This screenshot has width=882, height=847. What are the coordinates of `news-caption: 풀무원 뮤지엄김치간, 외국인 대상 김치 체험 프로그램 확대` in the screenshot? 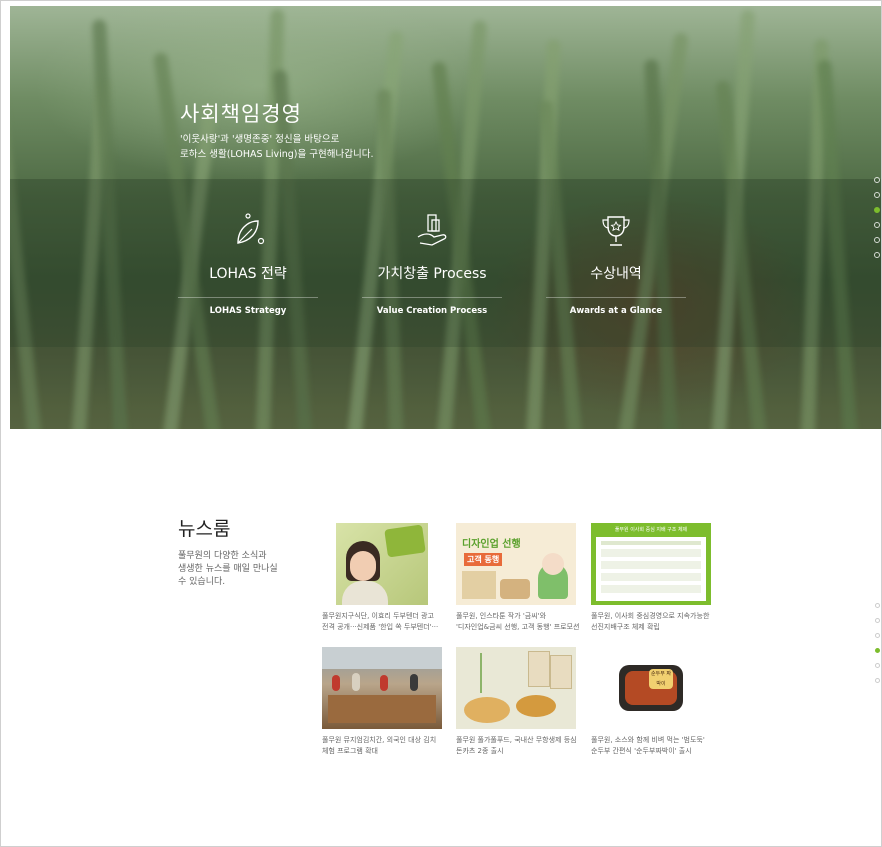 It's located at (385, 746).